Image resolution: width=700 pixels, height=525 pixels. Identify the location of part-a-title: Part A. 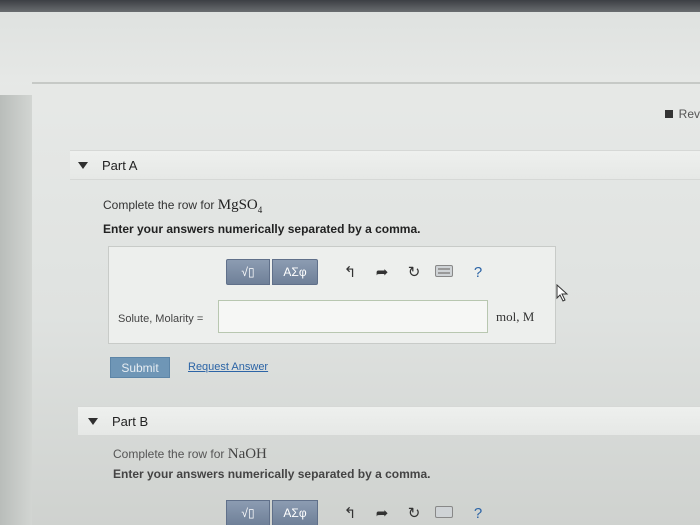
(120, 165).